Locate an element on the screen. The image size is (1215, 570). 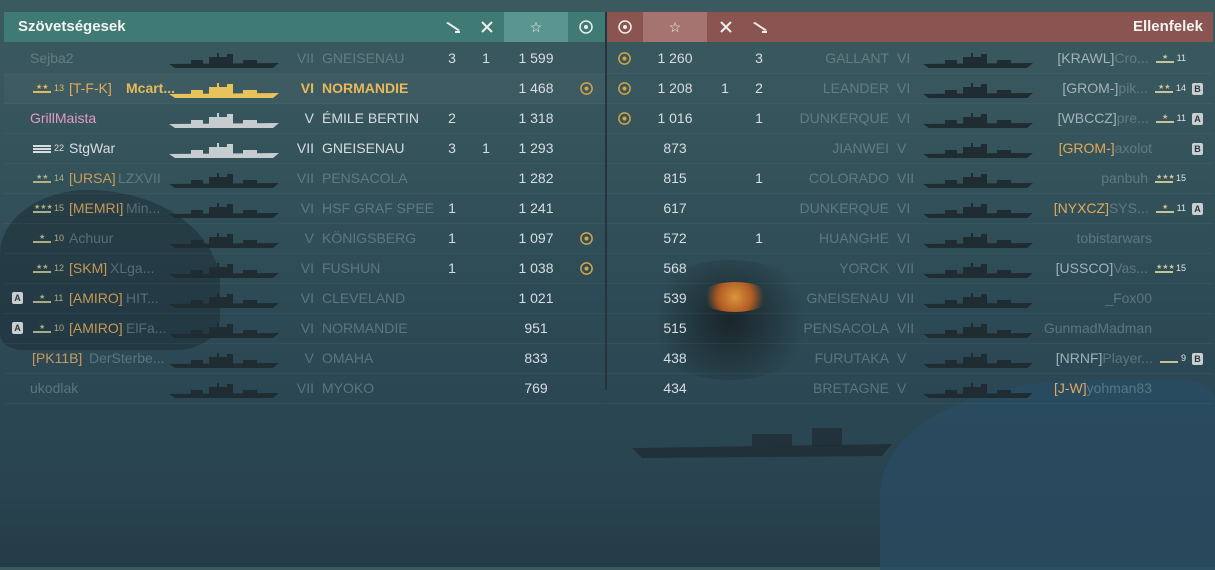
player-block: [USSCO] Vas... ★★★ 15 is located at coordinates (1129, 268).